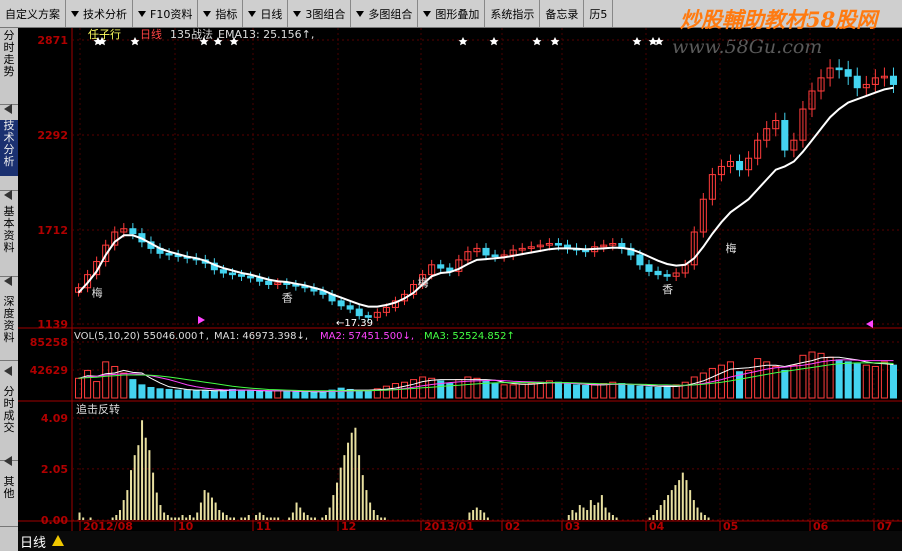 This screenshot has width=902, height=551. Describe the element at coordinates (166, 13) in the screenshot. I see `toolbar-item-2: F10资料` at that location.